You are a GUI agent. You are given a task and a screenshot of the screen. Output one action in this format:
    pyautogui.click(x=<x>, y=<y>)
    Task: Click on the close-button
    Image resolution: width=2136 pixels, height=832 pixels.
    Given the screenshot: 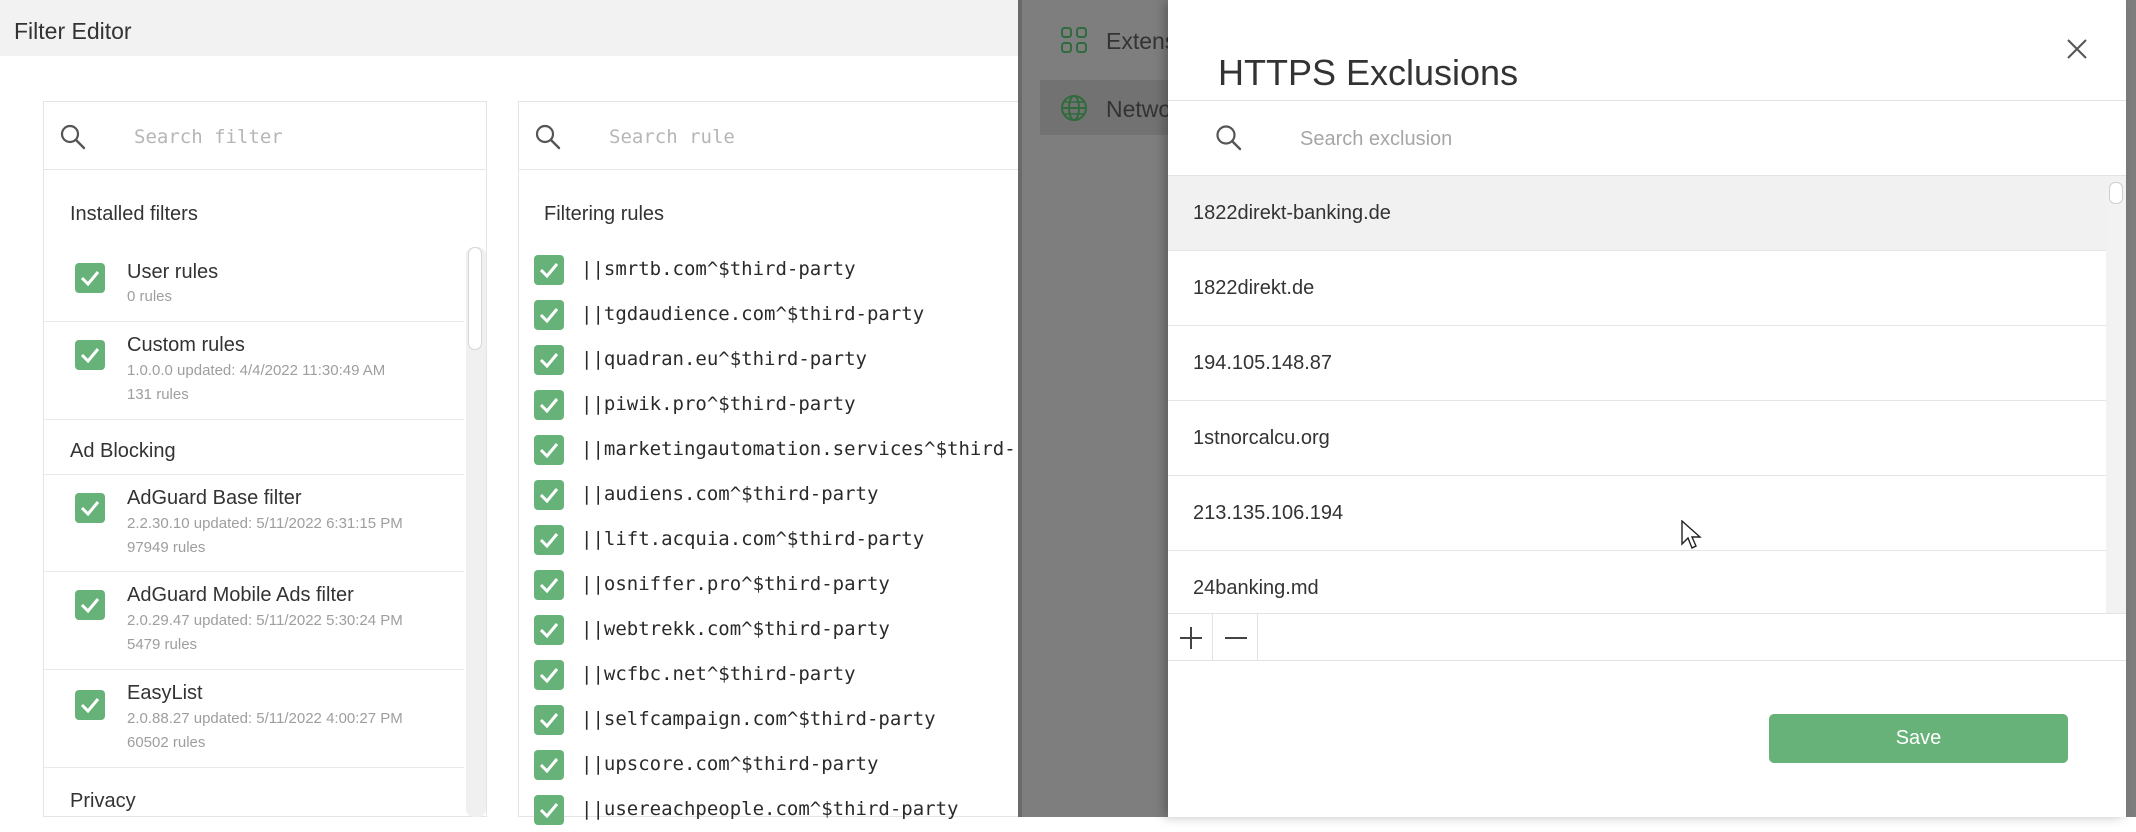 What is the action you would take?
    pyautogui.click(x=2076, y=48)
    